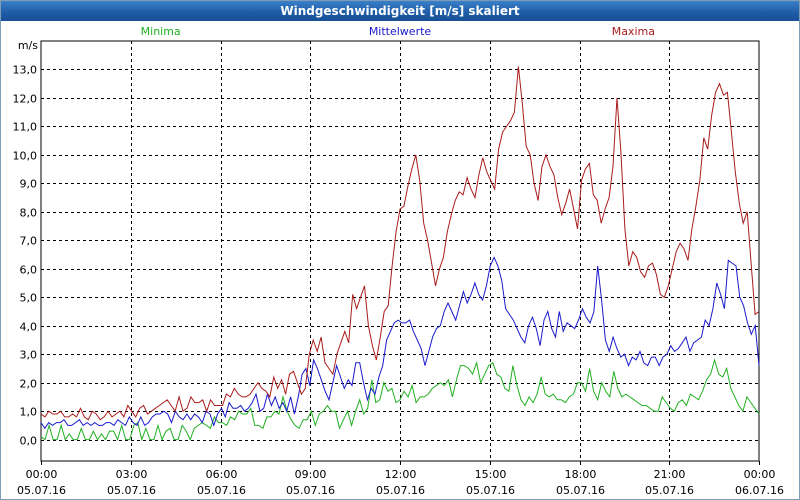 The width and height of the screenshot is (800, 500). What do you see at coordinates (29, 213) in the screenshot?
I see `y-tick-label: 8,0` at bounding box center [29, 213].